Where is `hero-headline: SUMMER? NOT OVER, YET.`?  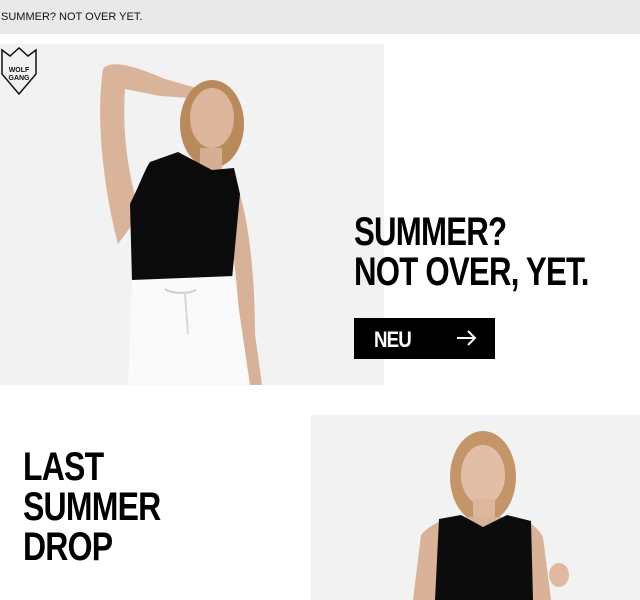
hero-headline: SUMMER? NOT OVER, YET. is located at coordinates (471, 252).